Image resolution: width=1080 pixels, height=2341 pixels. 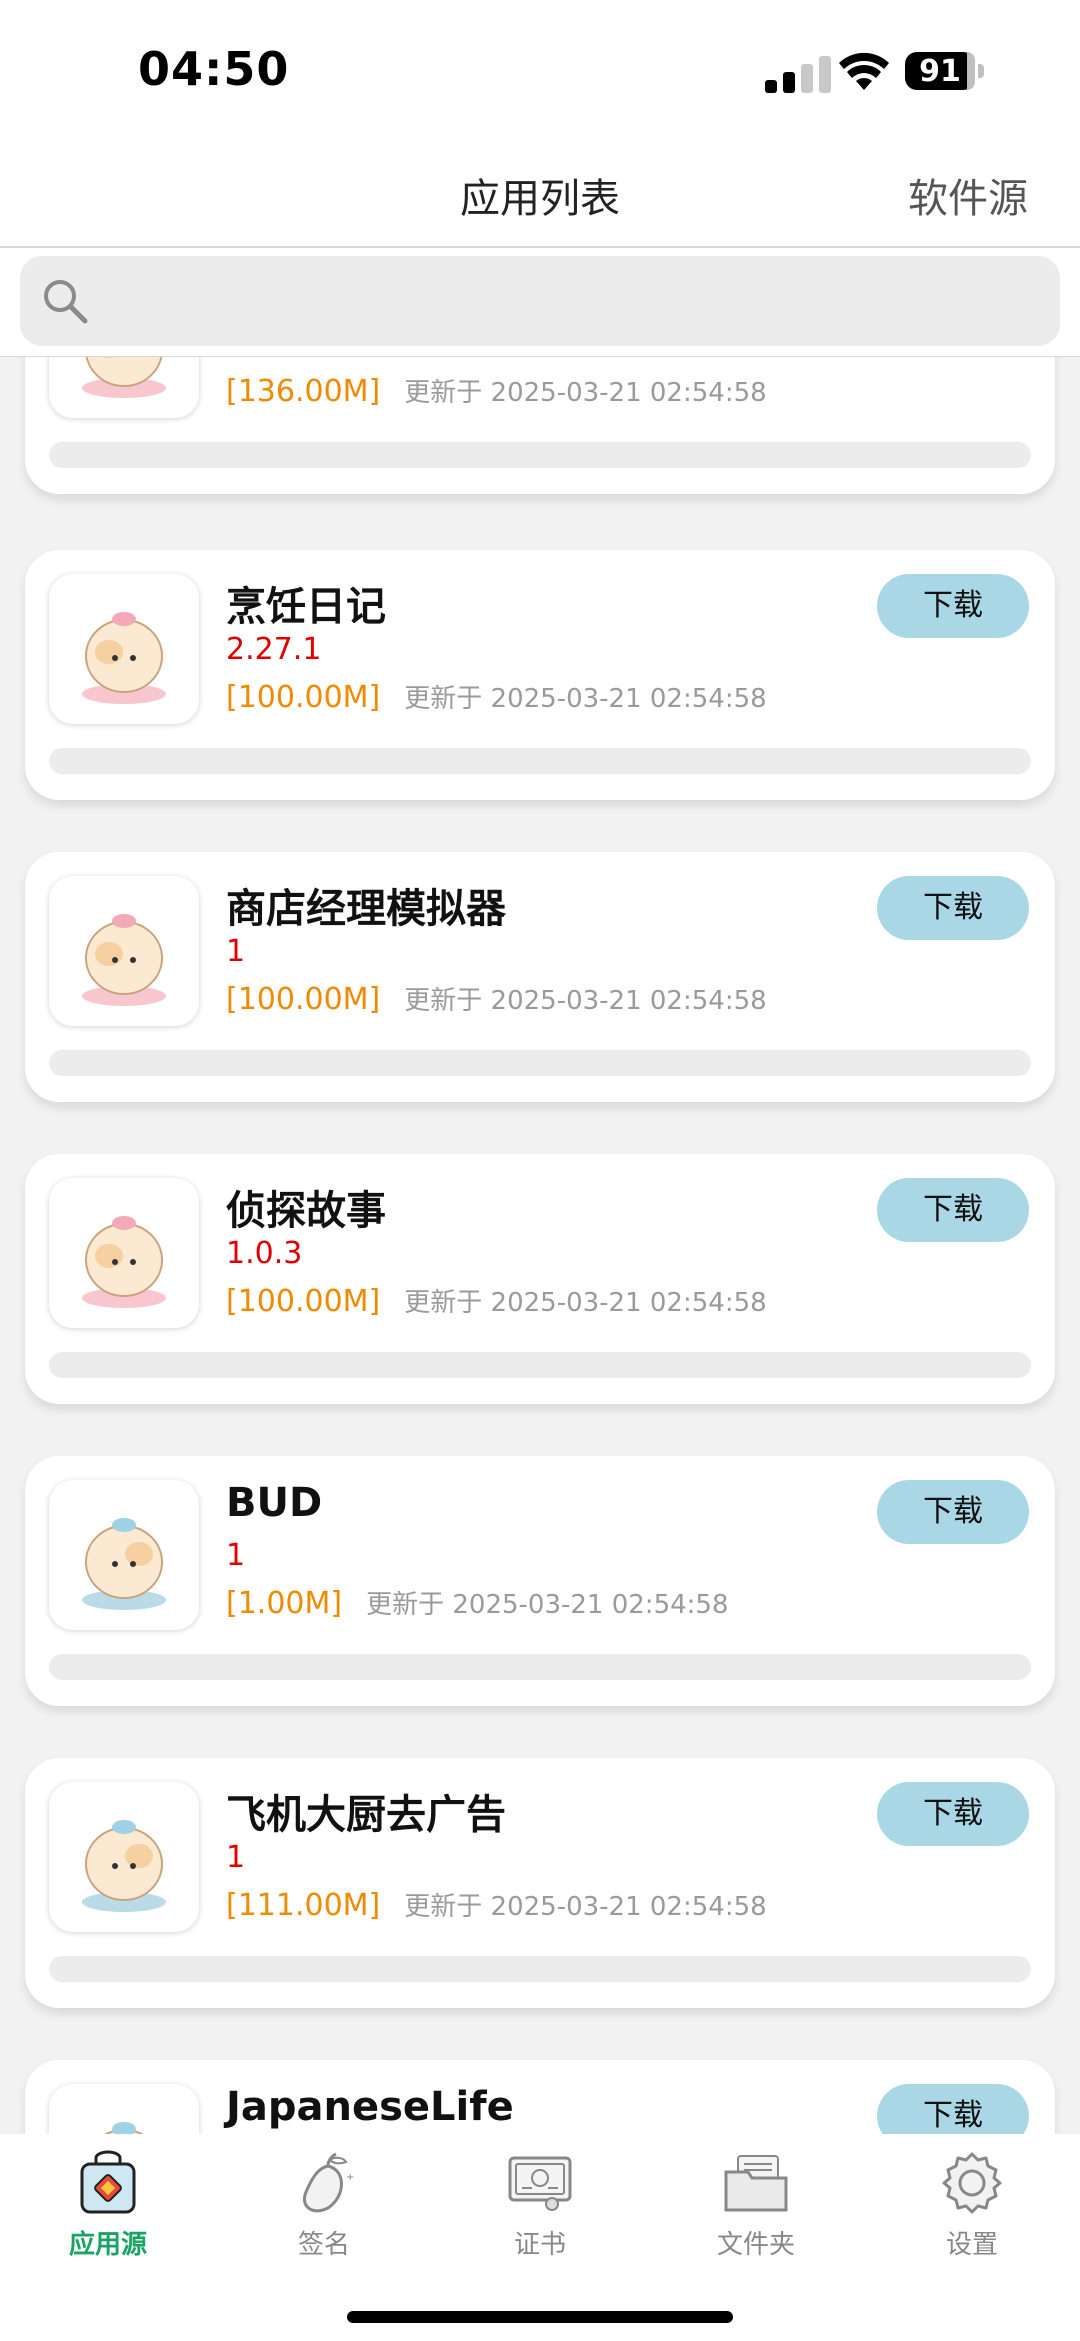 What do you see at coordinates (108, 2182) in the screenshot?
I see `app-source-bag-icon` at bounding box center [108, 2182].